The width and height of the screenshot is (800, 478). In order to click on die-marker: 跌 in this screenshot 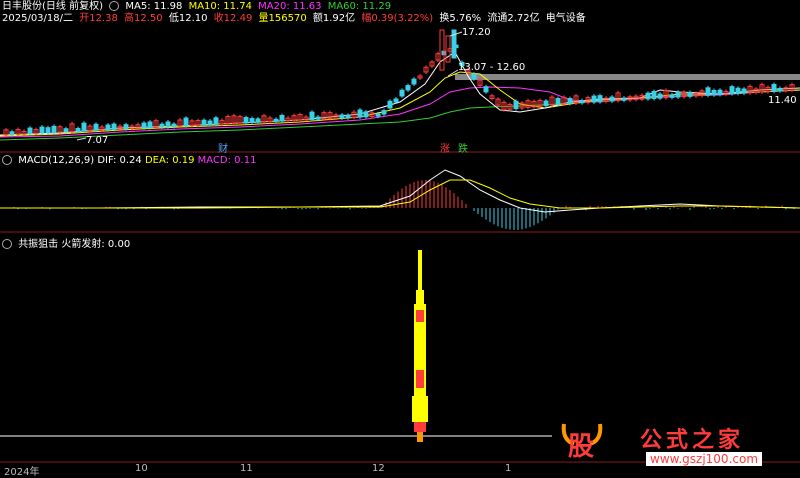, I will do `click(463, 149)`.